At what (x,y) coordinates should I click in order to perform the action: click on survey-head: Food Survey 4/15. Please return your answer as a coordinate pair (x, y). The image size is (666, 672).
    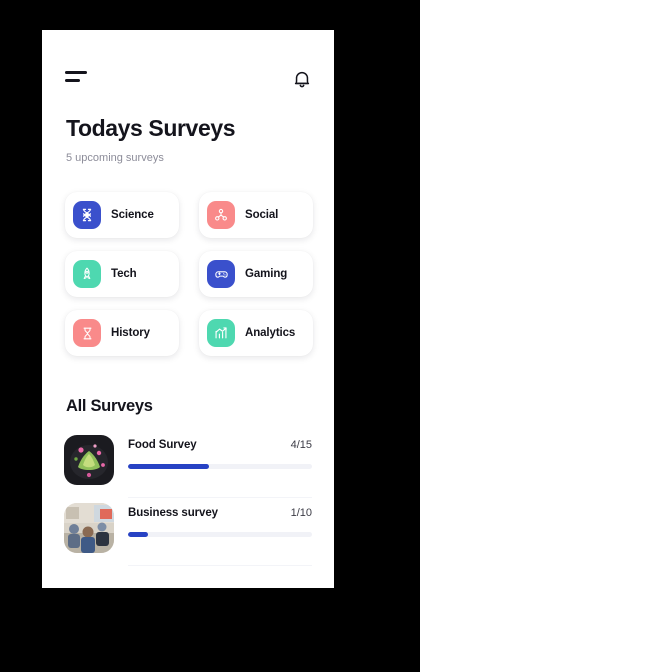
    Looking at the image, I should click on (220, 445).